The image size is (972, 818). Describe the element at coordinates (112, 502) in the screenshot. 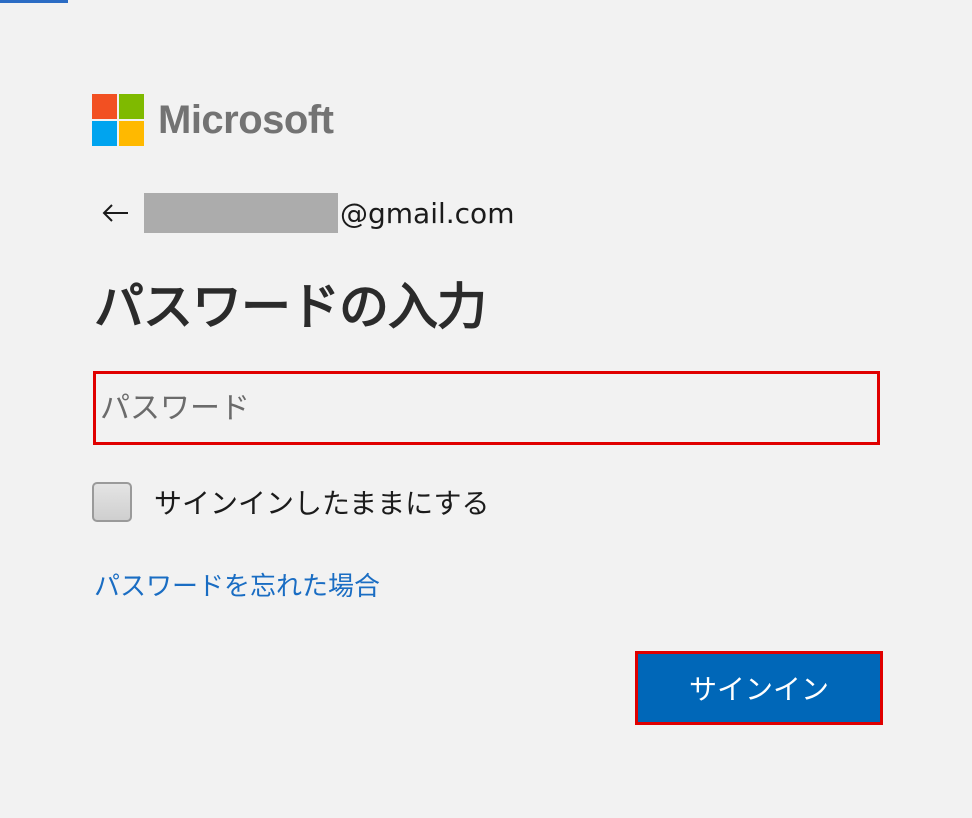

I see `keep-signed-in-checkbox` at that location.